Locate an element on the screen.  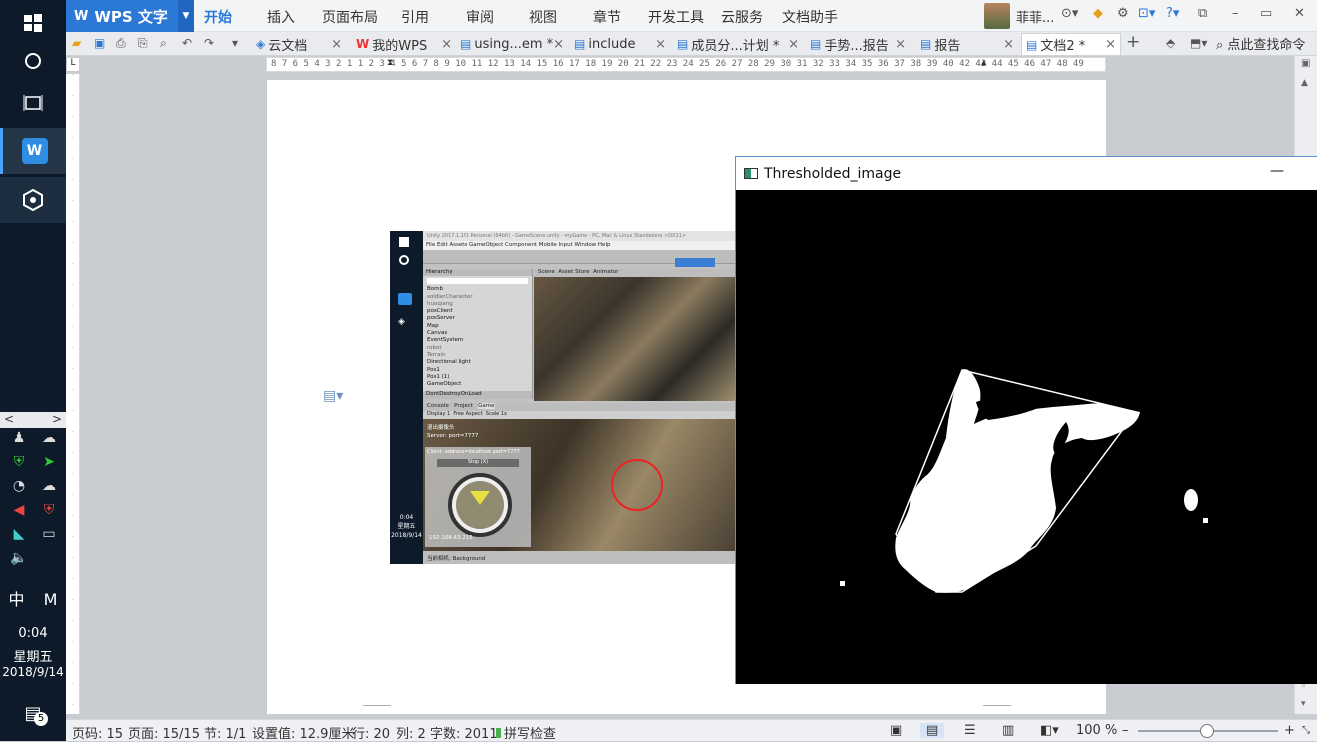
menu-dev-tools: 开发工具 is located at coordinates (676, 17).